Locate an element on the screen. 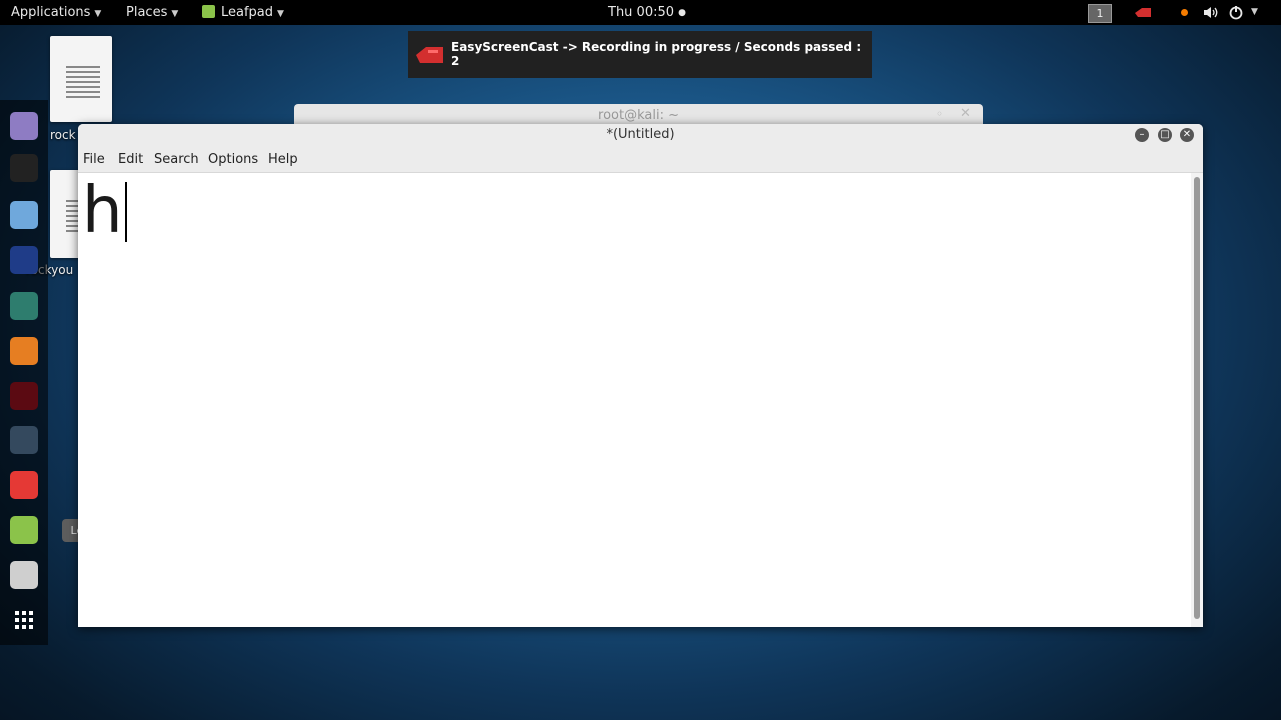 The height and width of the screenshot is (720, 1281). desktop-file-label: rock is located at coordinates (63, 135).